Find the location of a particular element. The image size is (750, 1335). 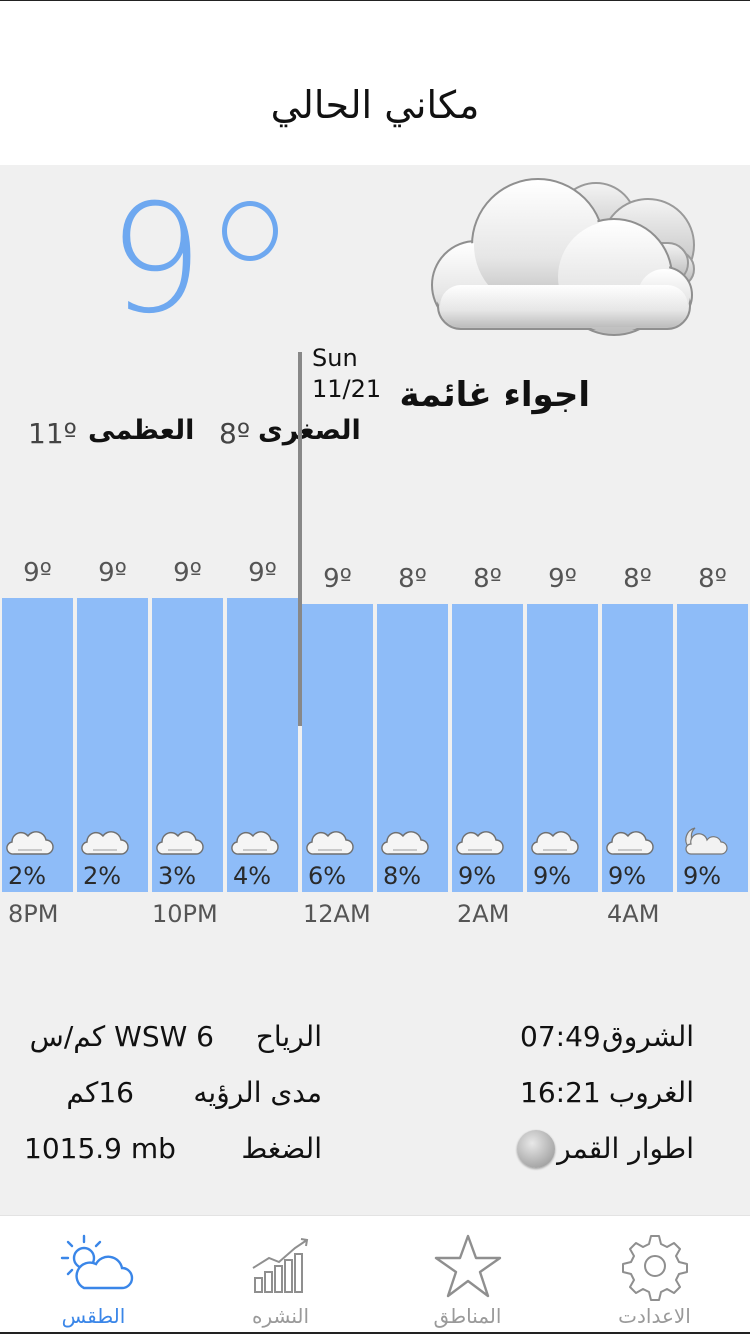

tab-bar: الطقس النشره المناطق الاعدادت is located at coordinates (375, 1275).